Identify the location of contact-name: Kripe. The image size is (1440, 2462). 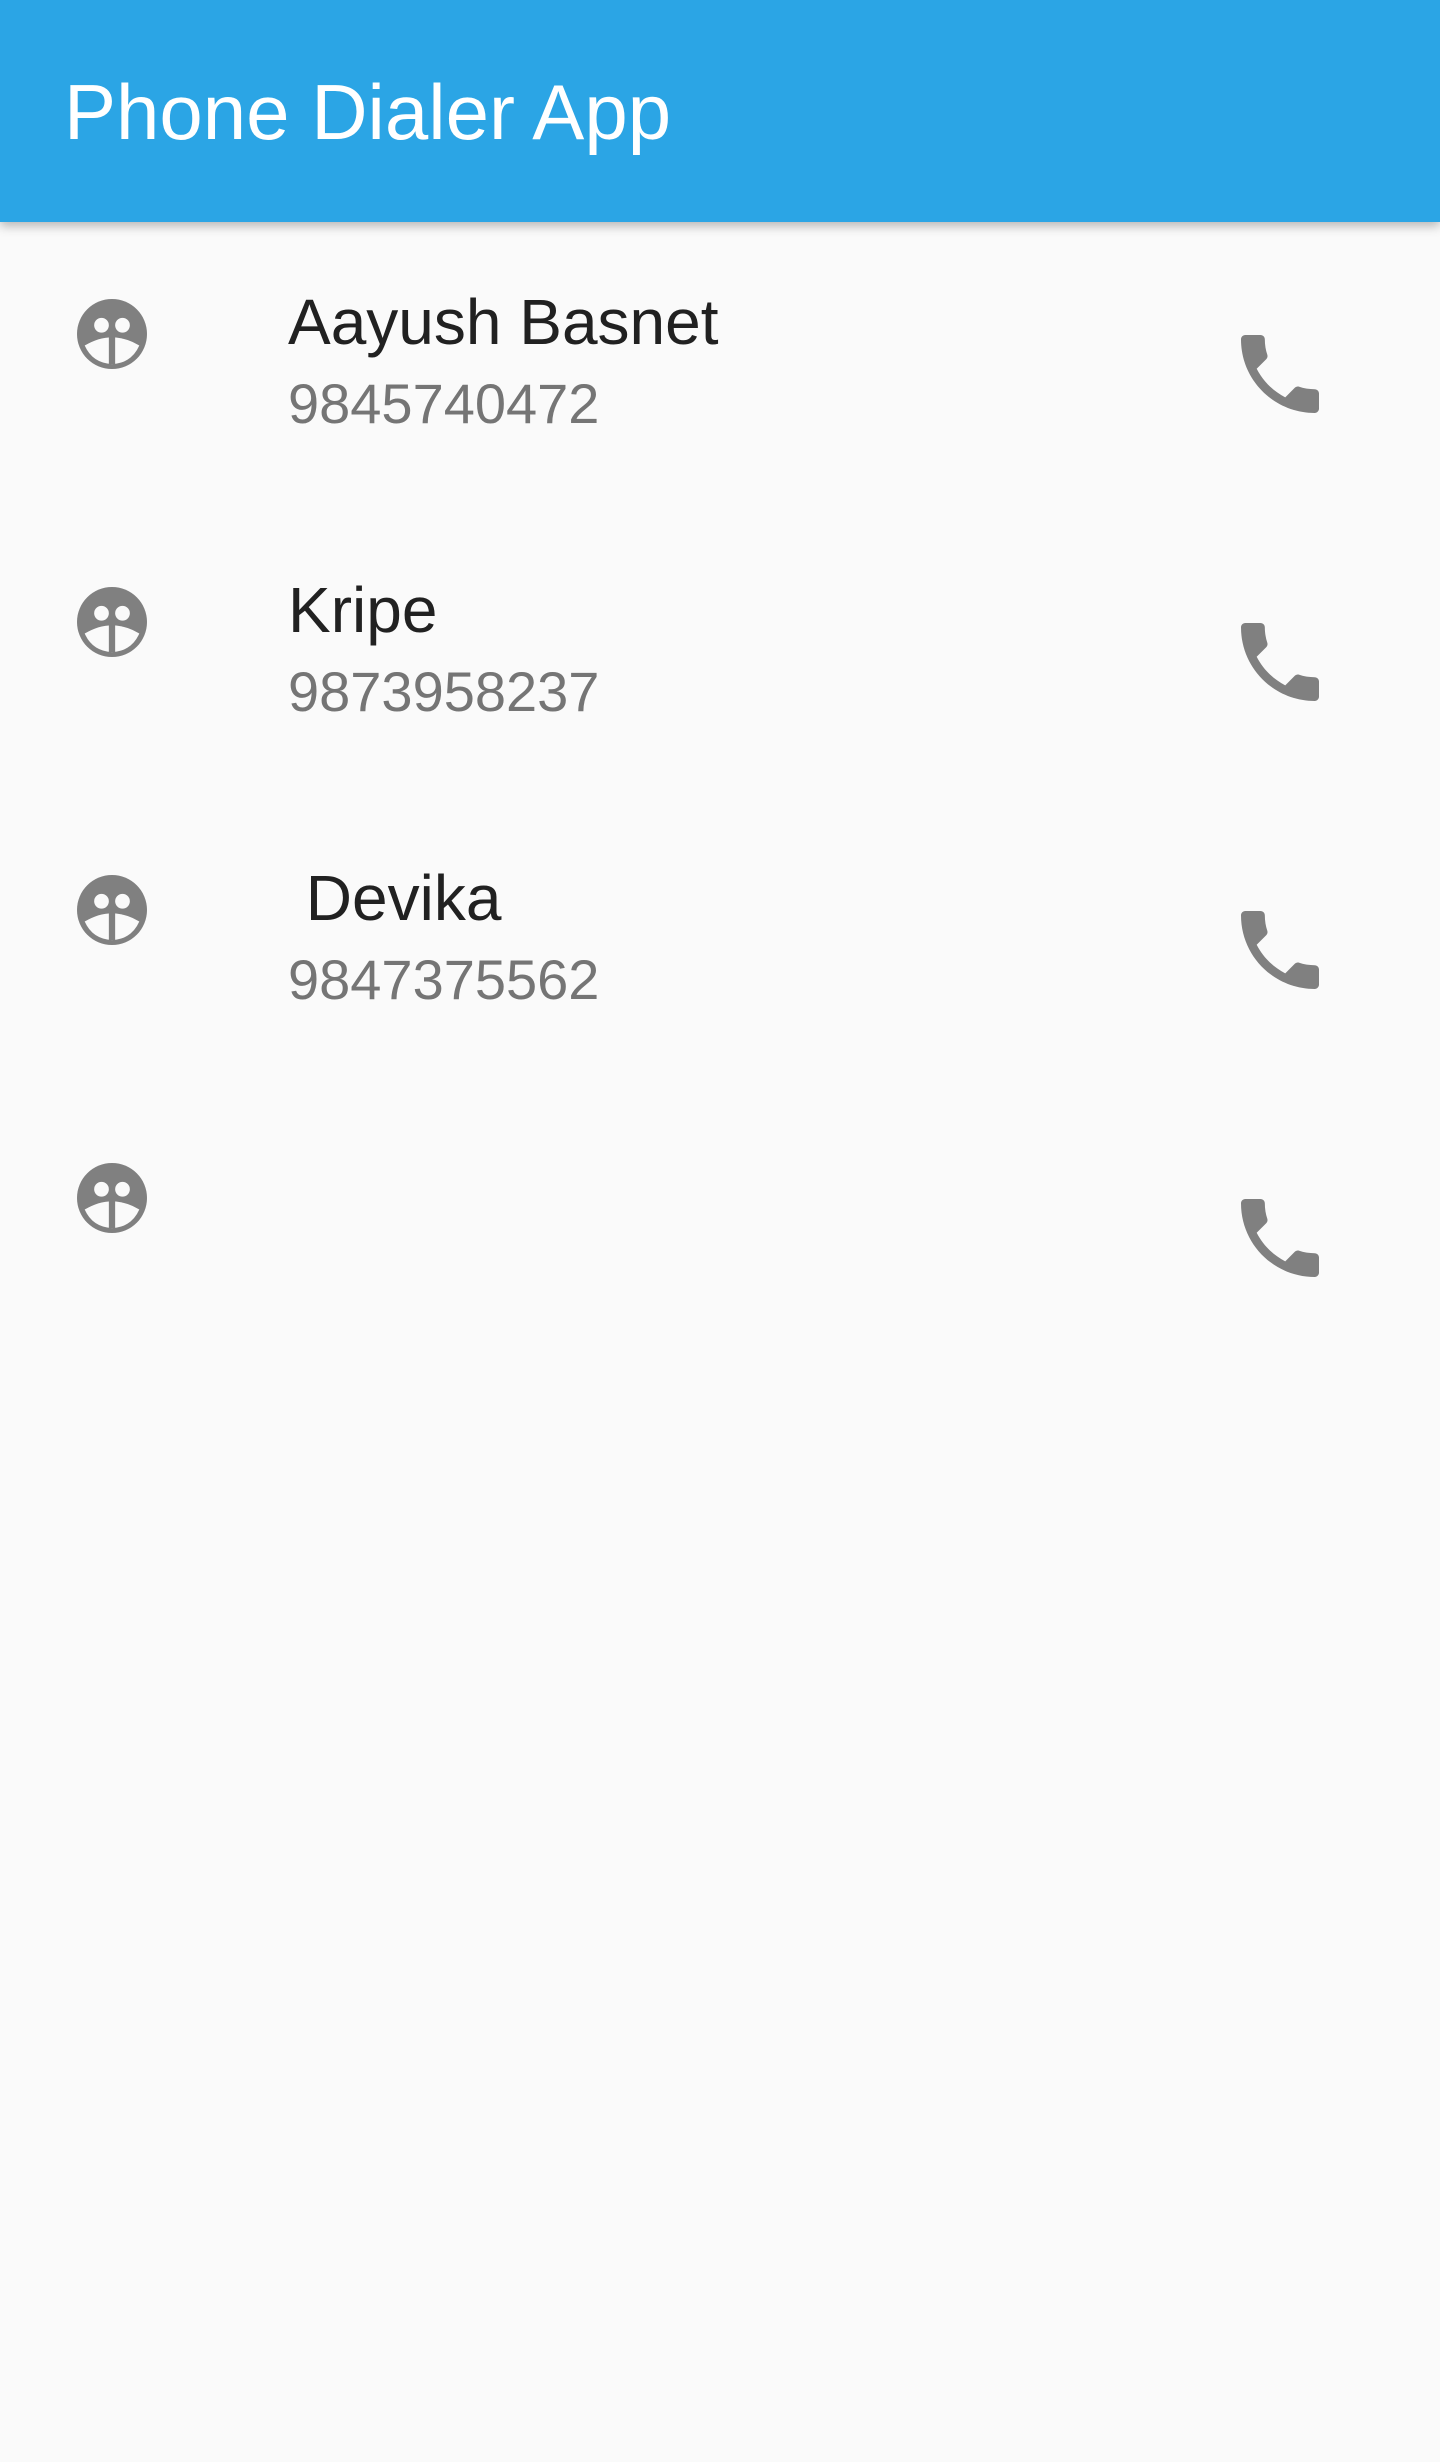
(363, 610).